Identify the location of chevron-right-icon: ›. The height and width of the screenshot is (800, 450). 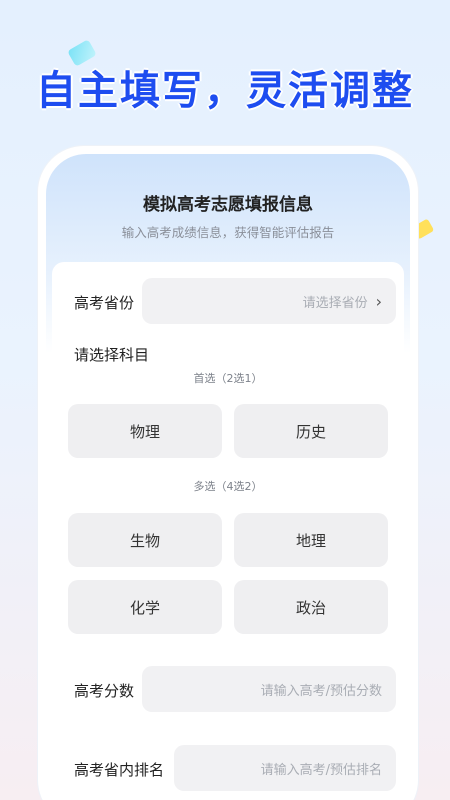
(378, 301).